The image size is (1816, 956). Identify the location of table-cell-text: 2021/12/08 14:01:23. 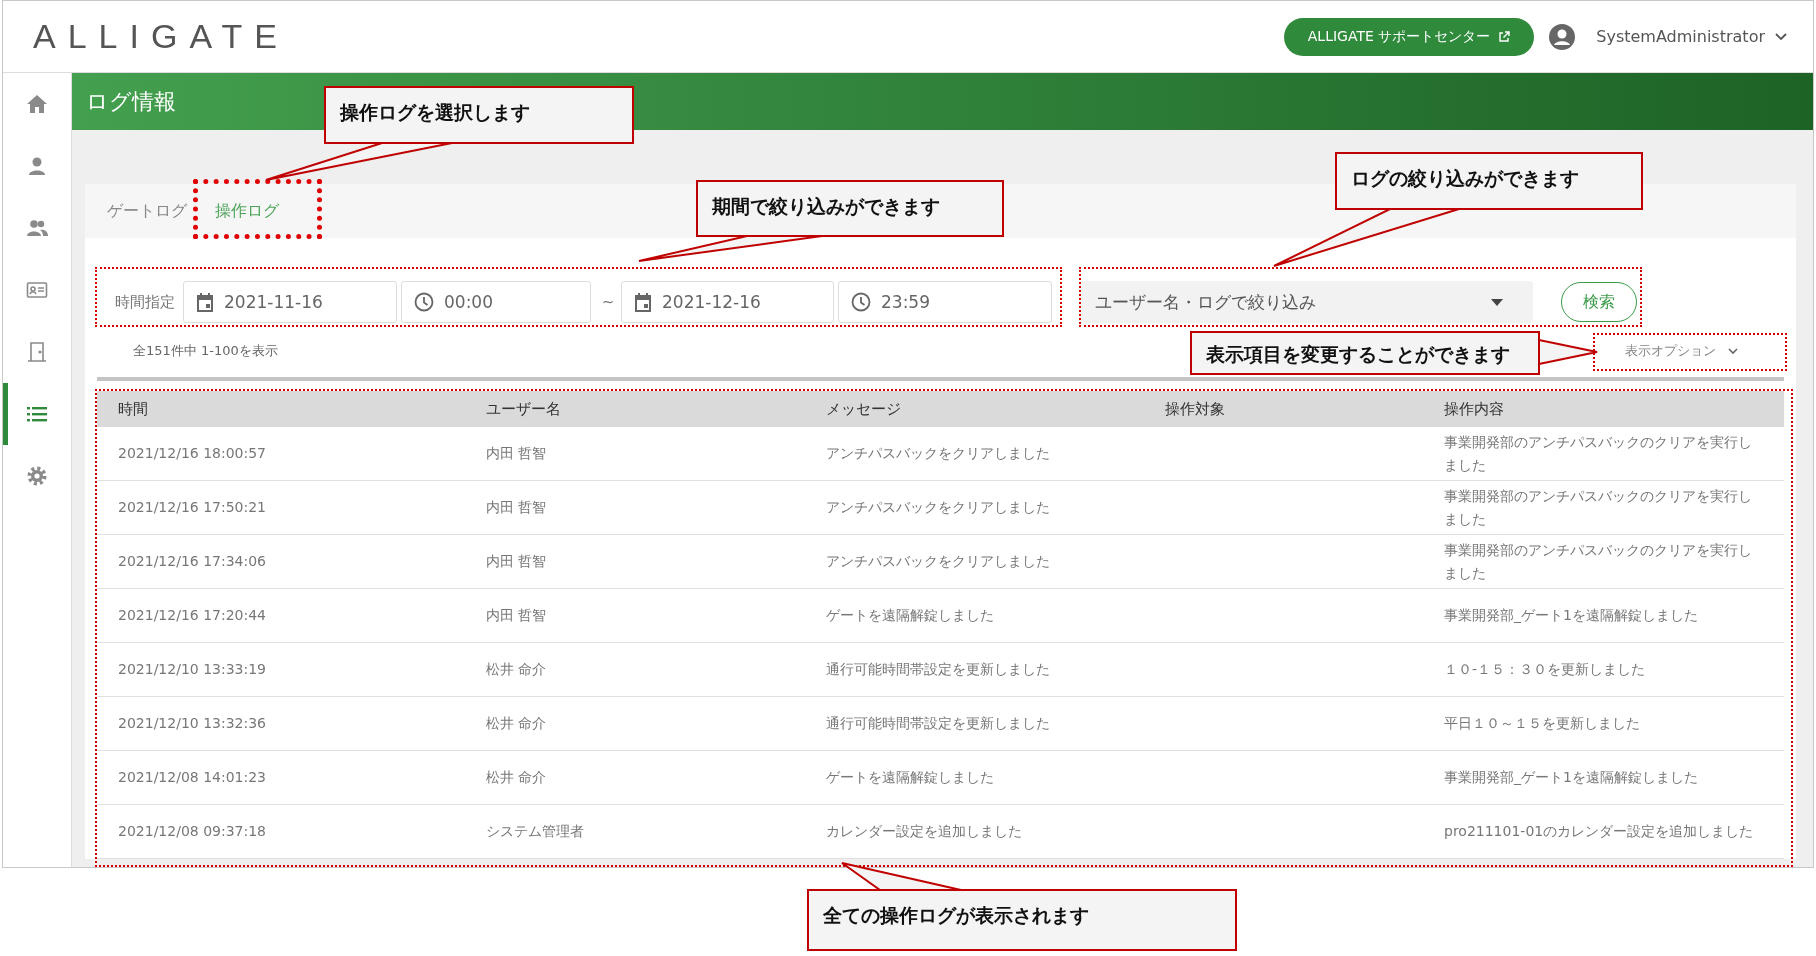
(192, 777).